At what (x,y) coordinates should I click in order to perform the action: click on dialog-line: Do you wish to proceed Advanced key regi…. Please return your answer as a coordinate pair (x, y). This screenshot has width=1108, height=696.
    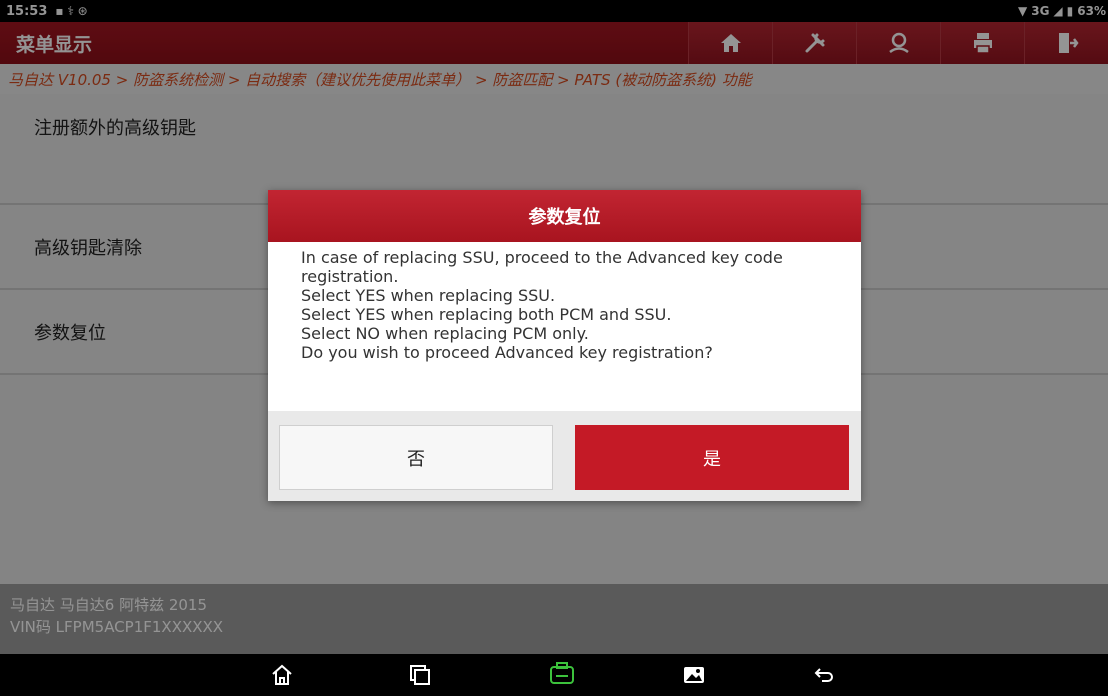
    Looking at the image, I should click on (507, 352).